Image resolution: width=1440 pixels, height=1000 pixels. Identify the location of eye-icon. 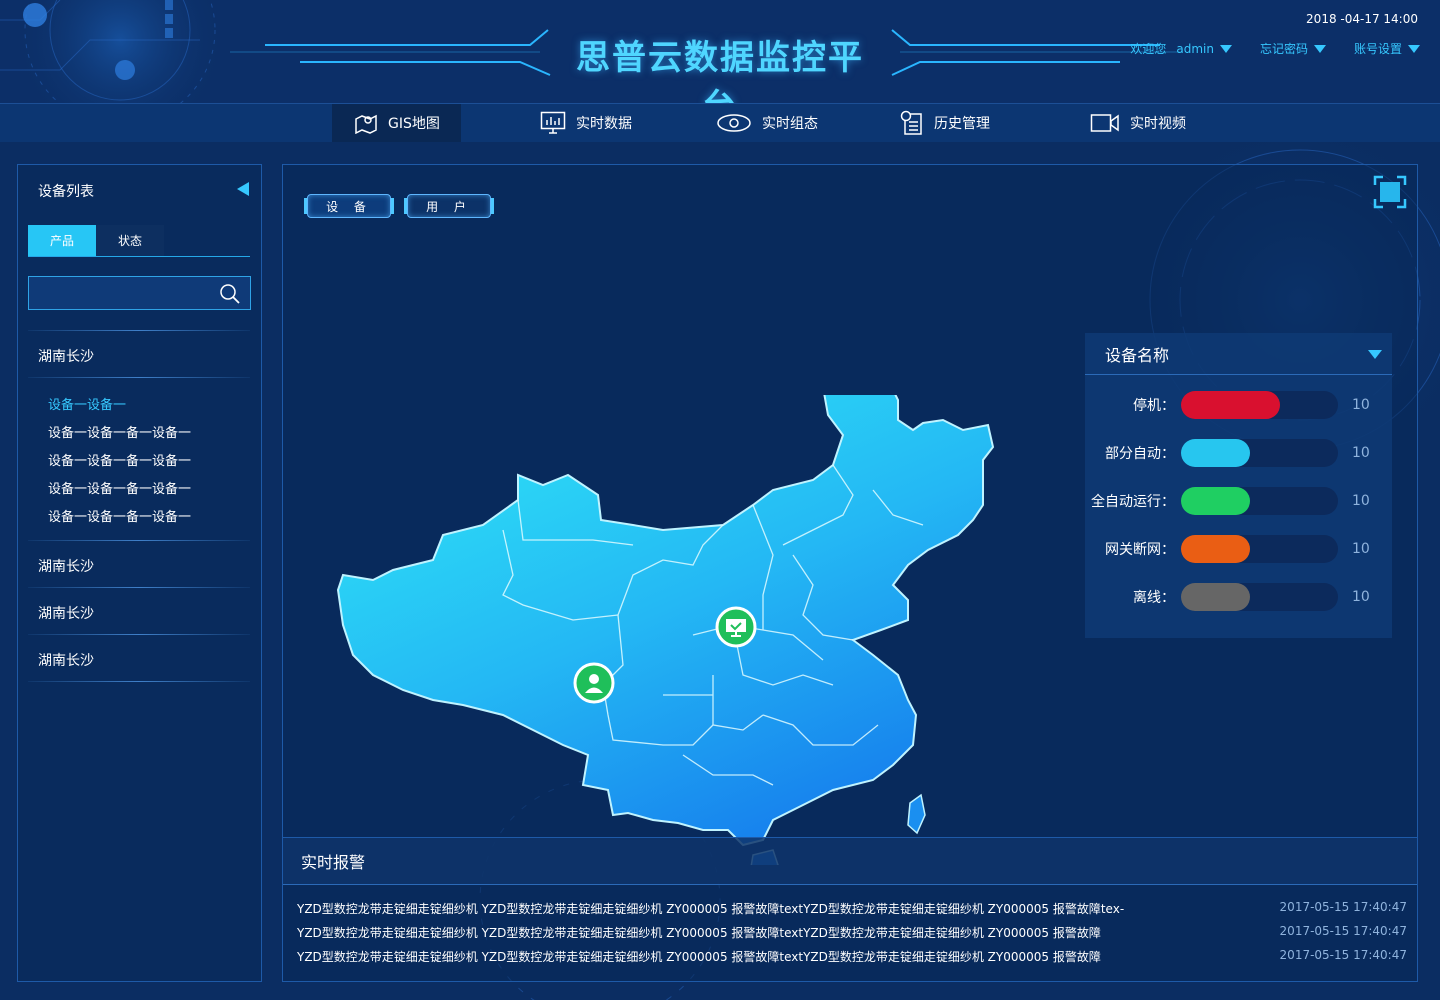
(734, 123).